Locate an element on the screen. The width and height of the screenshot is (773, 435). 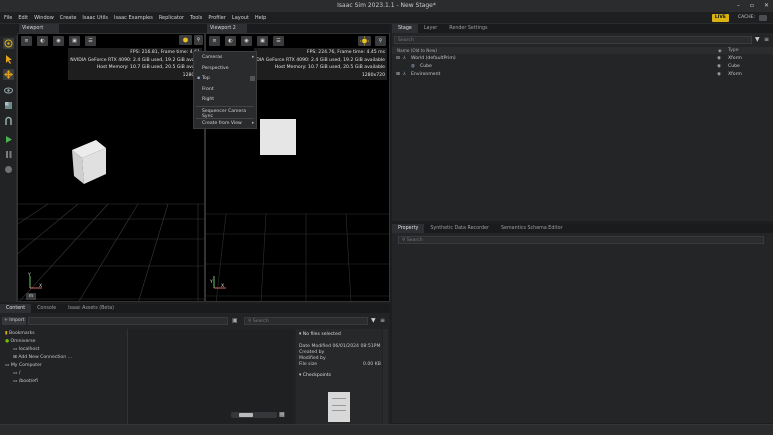
move-icon is located at coordinates (8, 74).